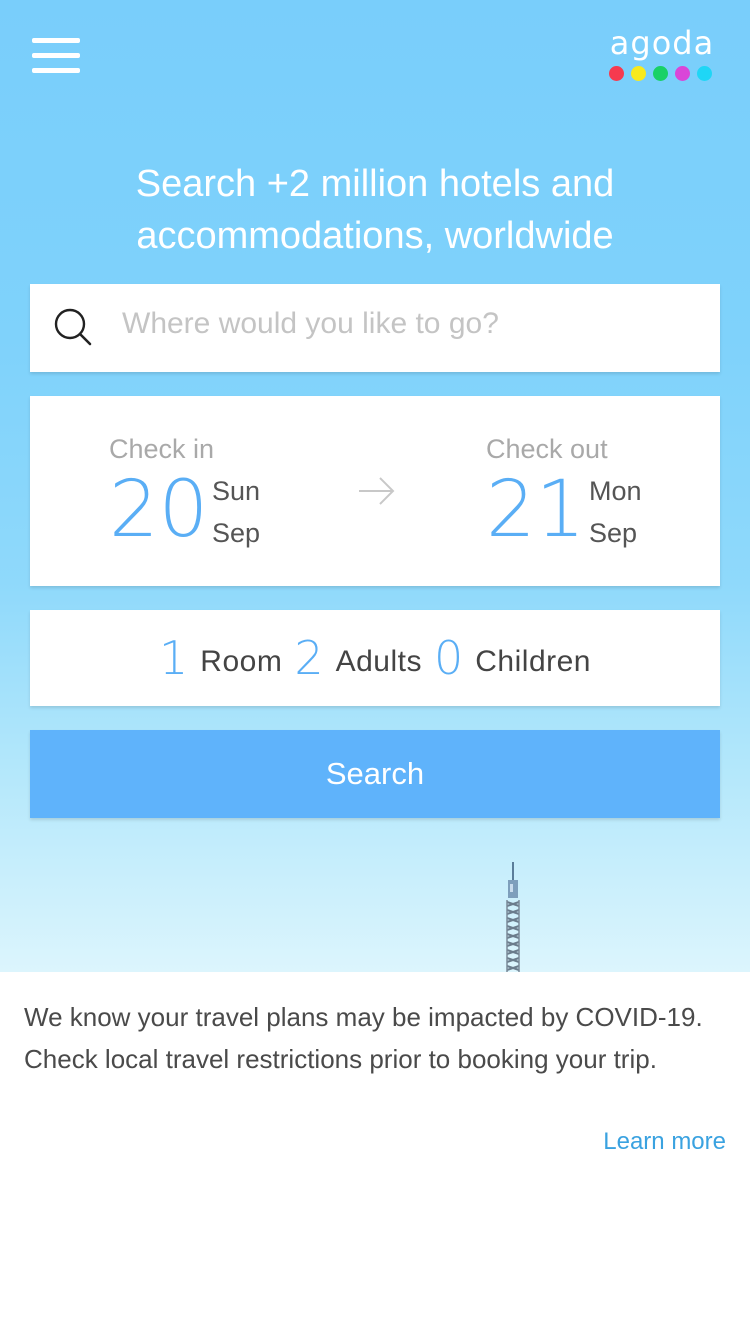  Describe the element at coordinates (613, 533) in the screenshot. I see `check-out-month: Sep` at that location.